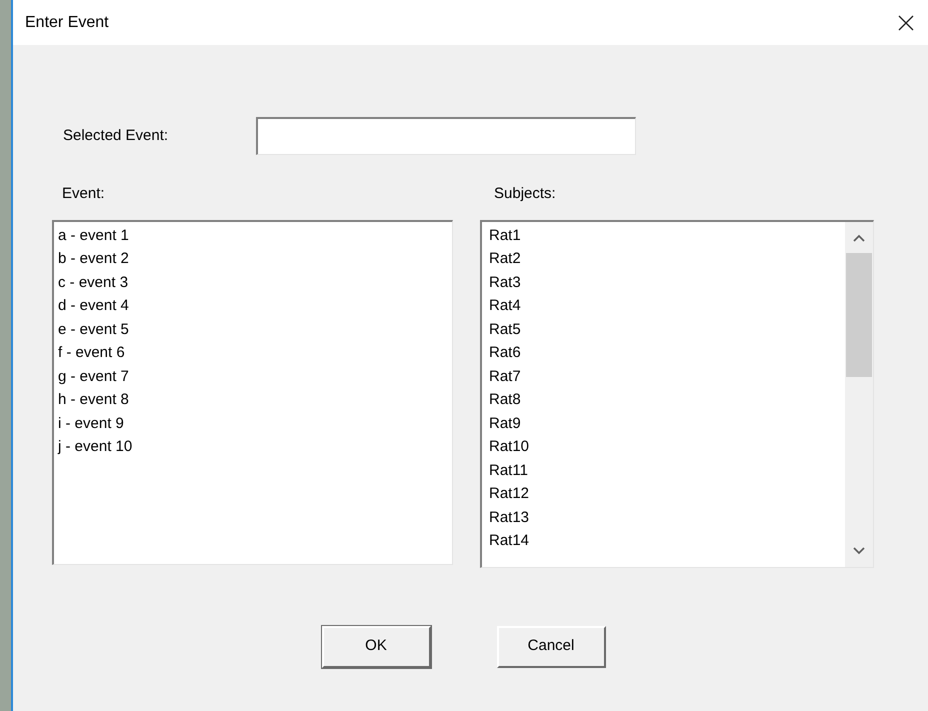 This screenshot has height=711, width=928. I want to click on list-item: Rat3, so click(665, 282).